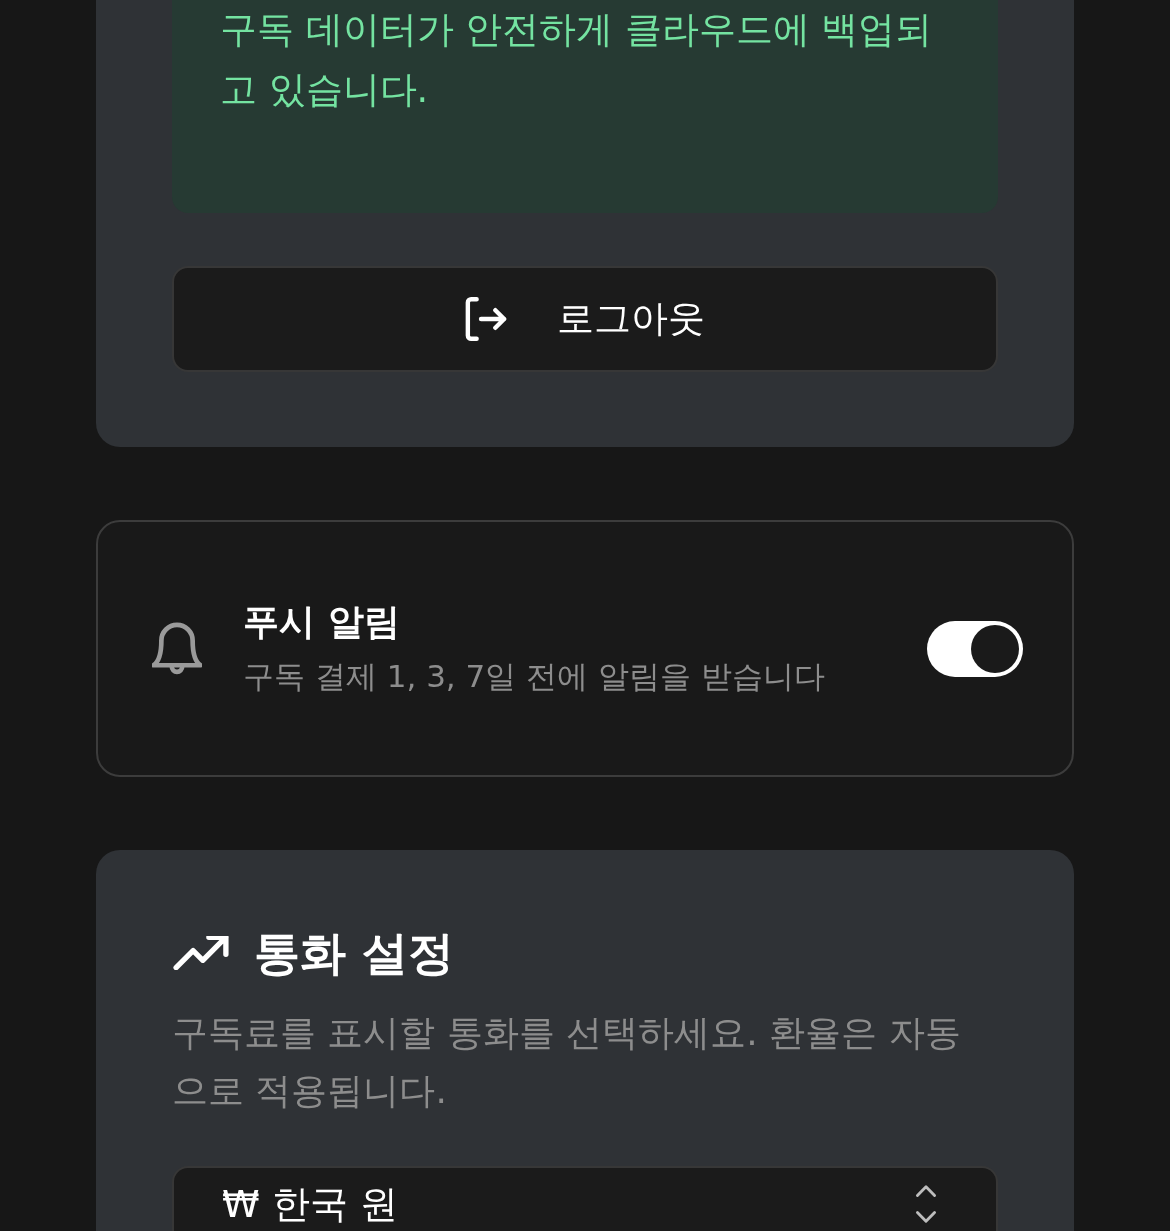 Image resolution: width=1170 pixels, height=1231 pixels. What do you see at coordinates (534, 676) in the screenshot?
I see `notification-description: 구독 결제 1, 3, 7일 전에 알림을 받습니다` at bounding box center [534, 676].